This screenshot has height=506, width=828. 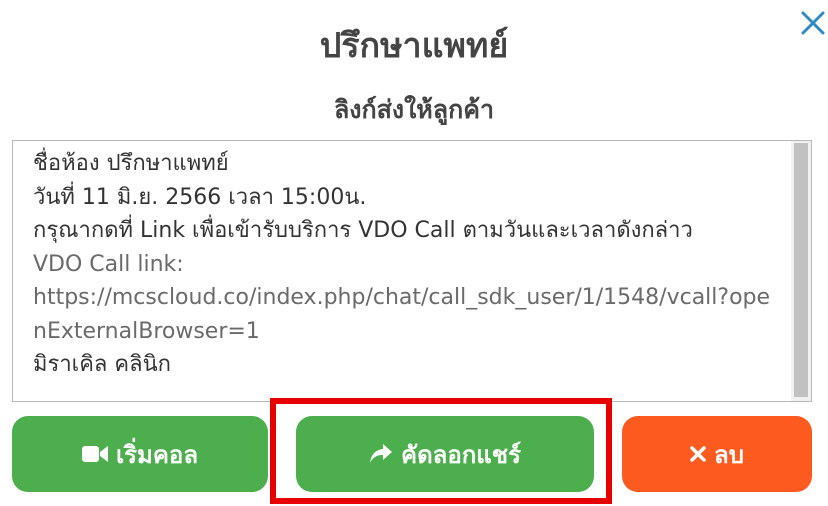 What do you see at coordinates (108, 264) in the screenshot?
I see `link-label: VDO Call link:` at bounding box center [108, 264].